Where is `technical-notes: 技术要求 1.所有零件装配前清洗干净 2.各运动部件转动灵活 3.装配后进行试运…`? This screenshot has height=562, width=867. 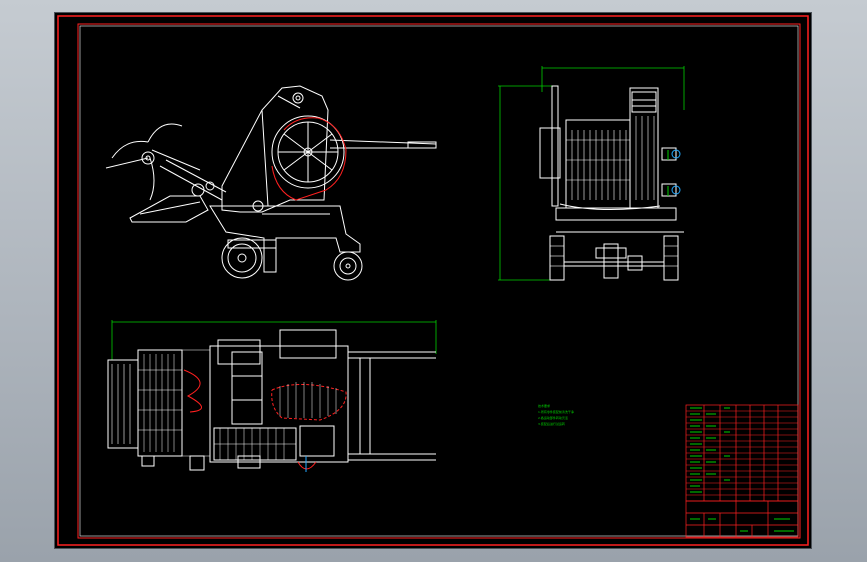 technical-notes: 技术要求 1.所有零件装配前清洗干净 2.各运动部件转动灵活 3.装配后进行试运… is located at coordinates (563, 415).